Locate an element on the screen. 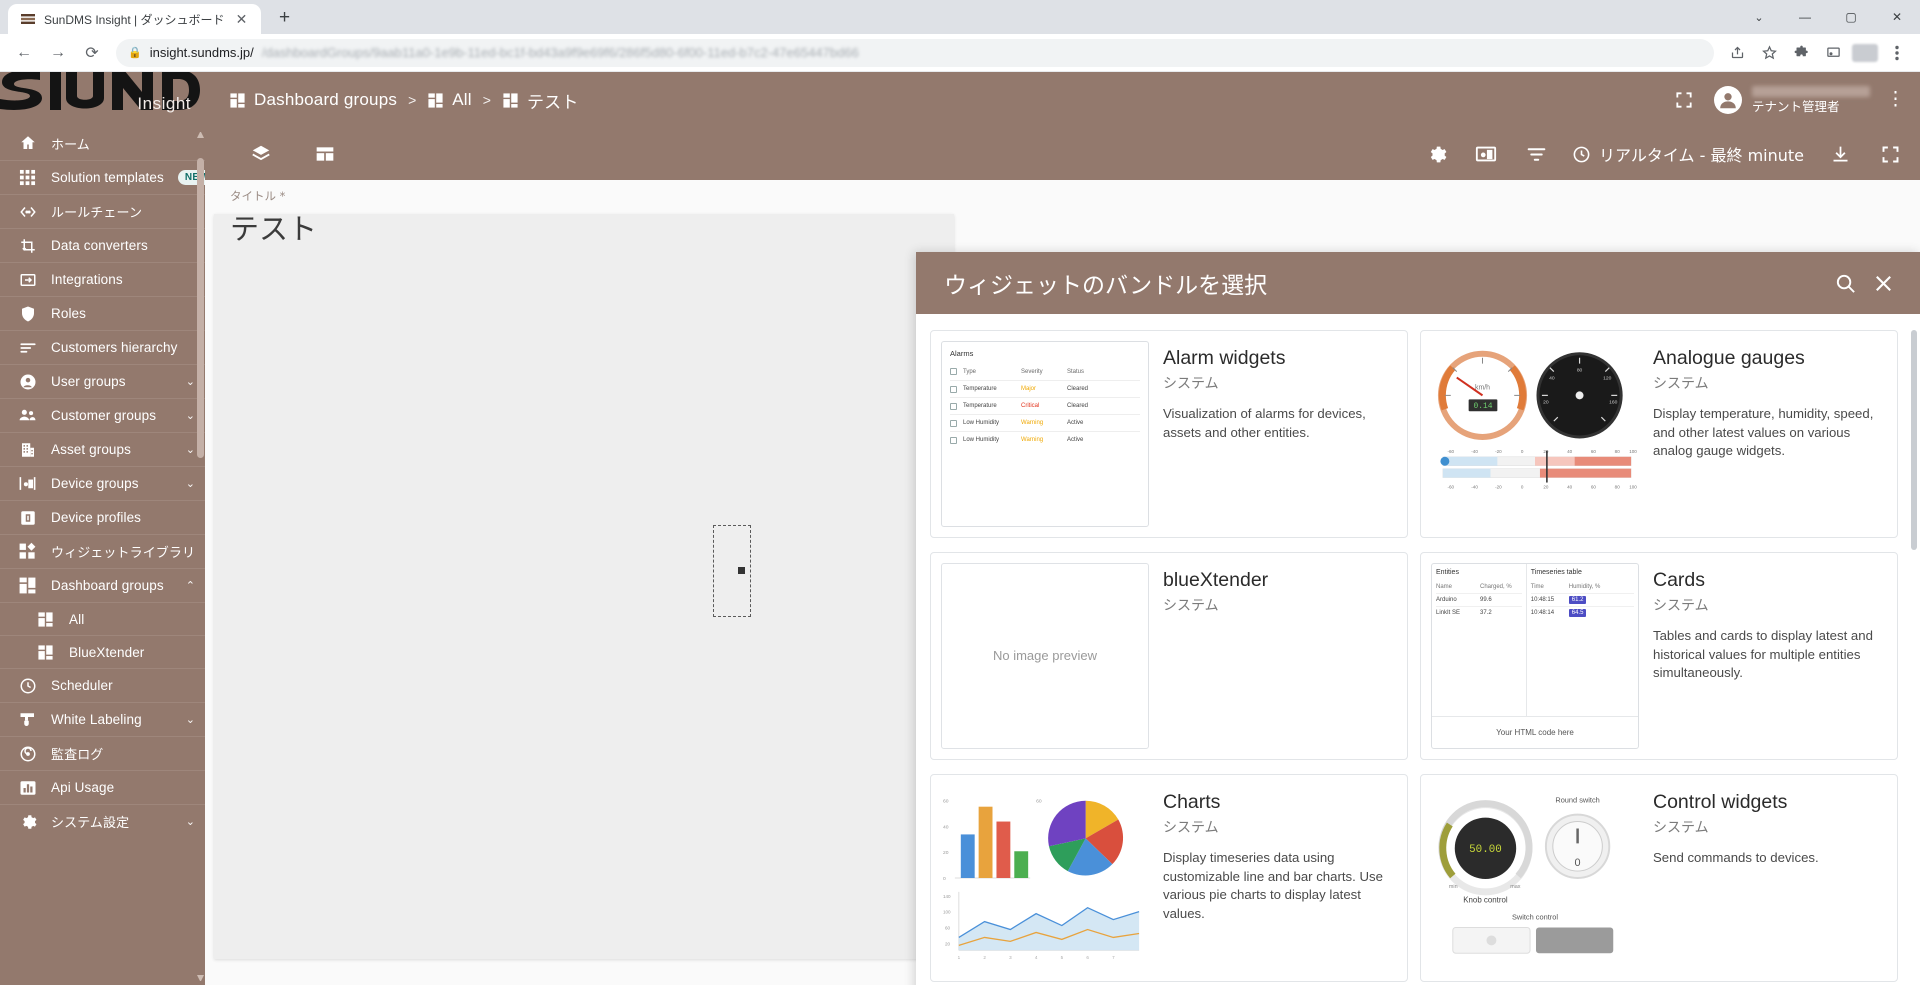 This screenshot has height=985, width=1920. search-icon is located at coordinates (1845, 283).